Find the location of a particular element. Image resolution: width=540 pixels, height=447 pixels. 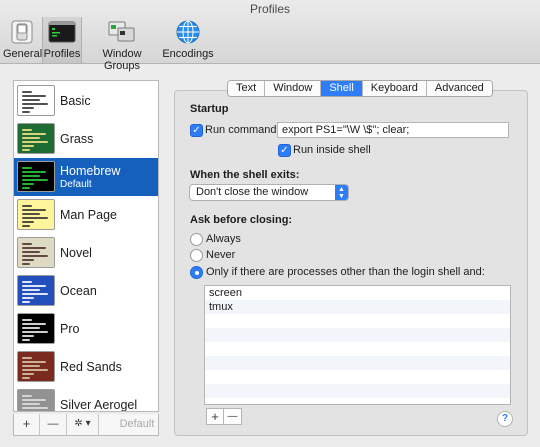

radio-only-if-processes is located at coordinates (196, 272).